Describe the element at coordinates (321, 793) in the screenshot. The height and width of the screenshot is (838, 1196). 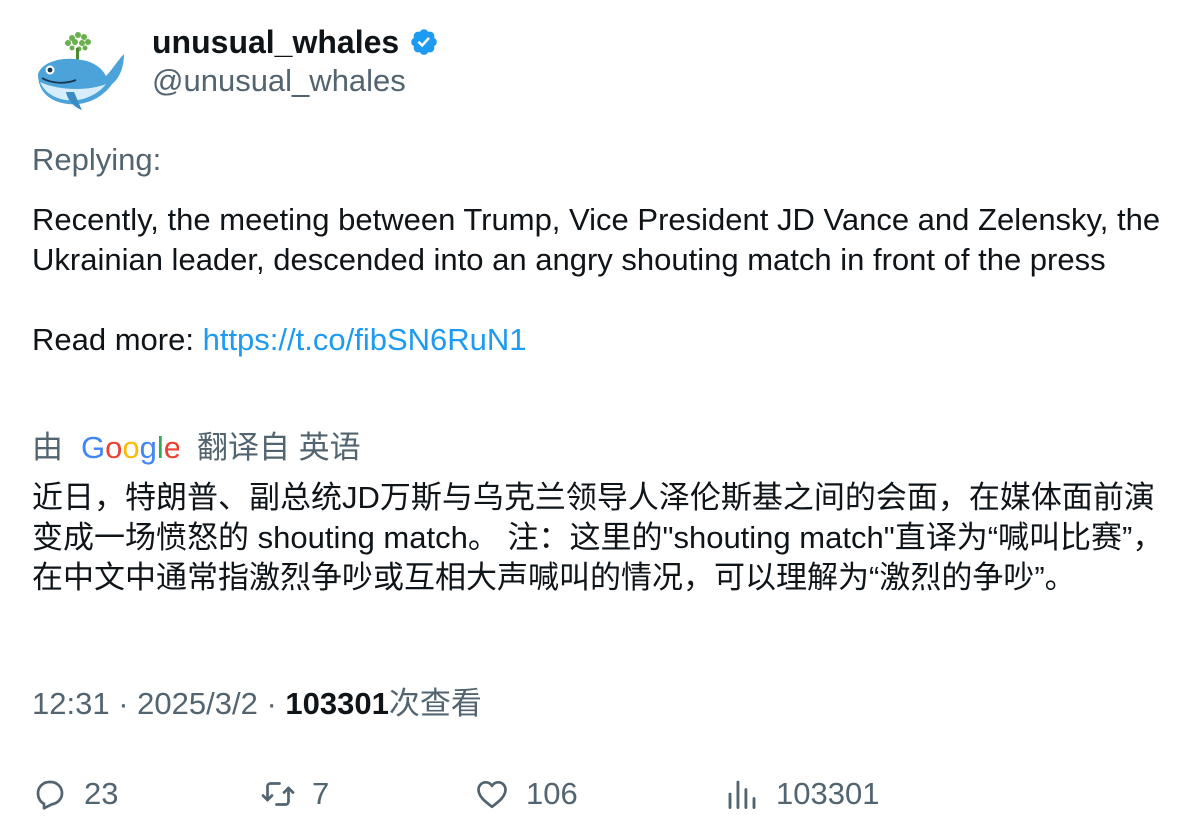
I see `retweet-count: 7` at that location.